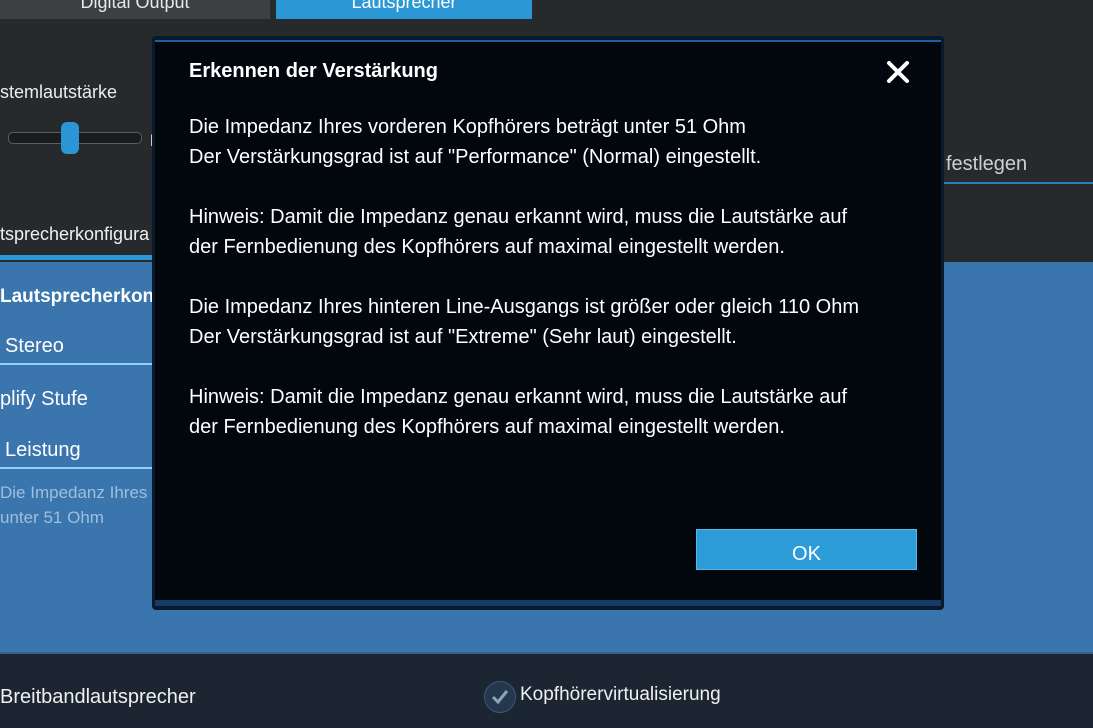 The width and height of the screenshot is (1093, 728). I want to click on amplifier-level-label: plify Stufe, so click(44, 399).